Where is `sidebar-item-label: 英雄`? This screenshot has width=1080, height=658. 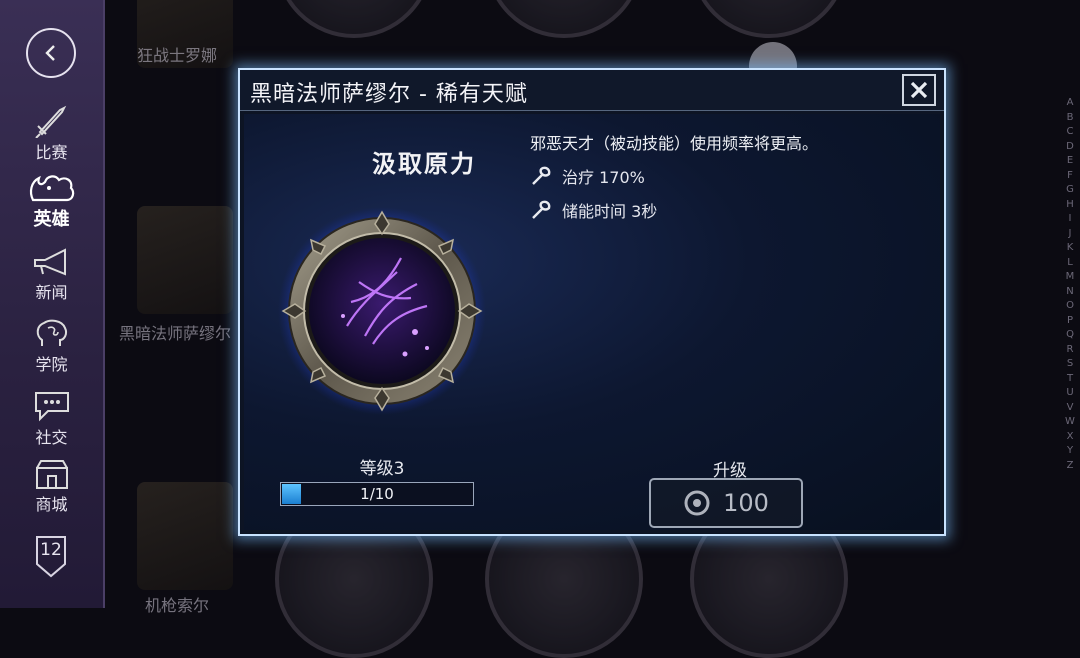
sidebar-item-label: 英雄 is located at coordinates (51, 219).